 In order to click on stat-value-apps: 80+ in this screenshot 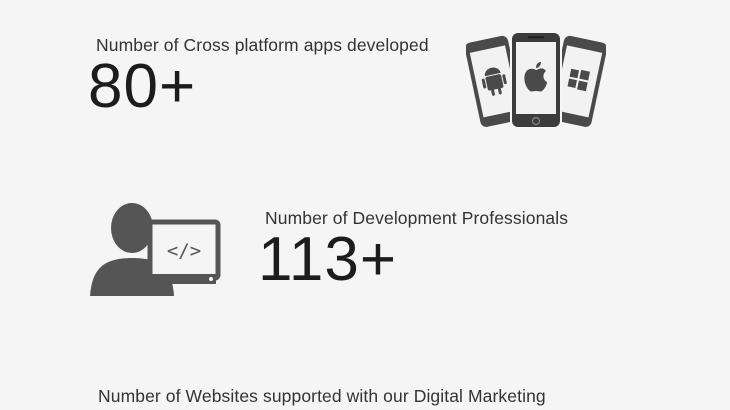, I will do `click(142, 86)`.